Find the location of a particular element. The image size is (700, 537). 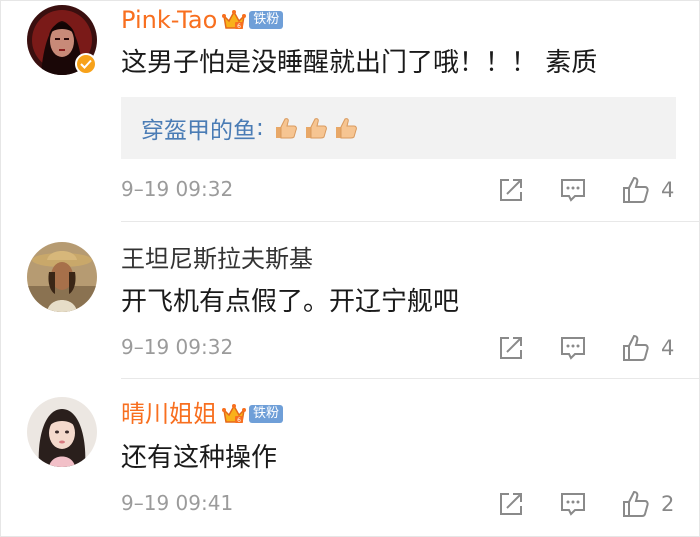

reply-username: 穿盔甲的鱼 is located at coordinates (198, 128).